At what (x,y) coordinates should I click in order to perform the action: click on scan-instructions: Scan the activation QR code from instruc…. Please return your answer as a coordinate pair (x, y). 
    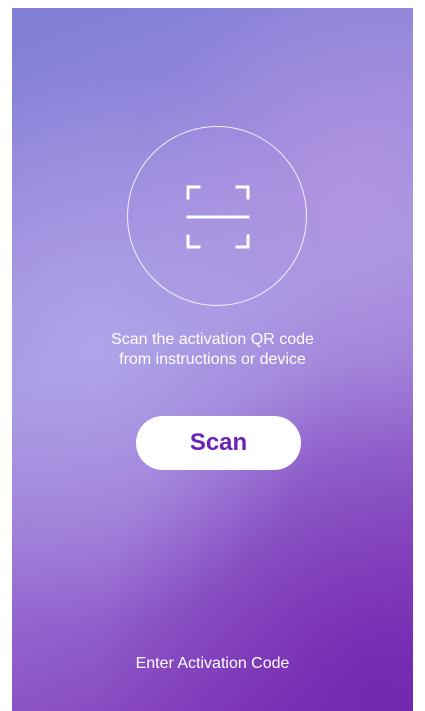
    Looking at the image, I should click on (212, 350).